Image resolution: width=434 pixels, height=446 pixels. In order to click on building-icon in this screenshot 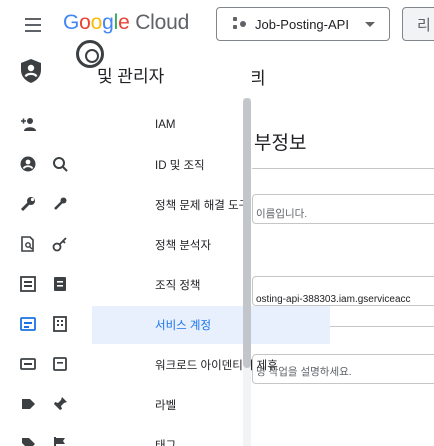, I will do `click(60, 324)`.